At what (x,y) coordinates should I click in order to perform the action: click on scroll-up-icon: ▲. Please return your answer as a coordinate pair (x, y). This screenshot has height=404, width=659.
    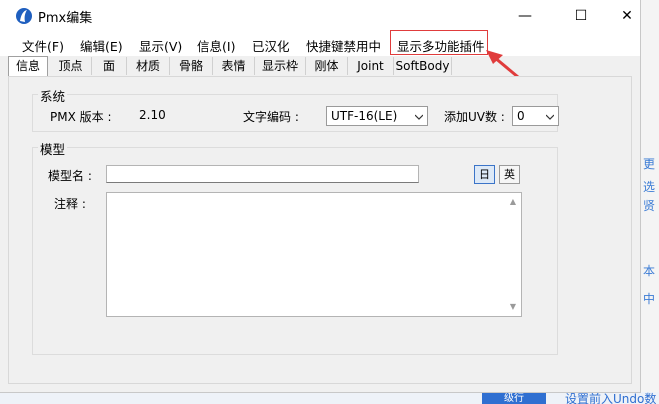
    Looking at the image, I should click on (513, 202).